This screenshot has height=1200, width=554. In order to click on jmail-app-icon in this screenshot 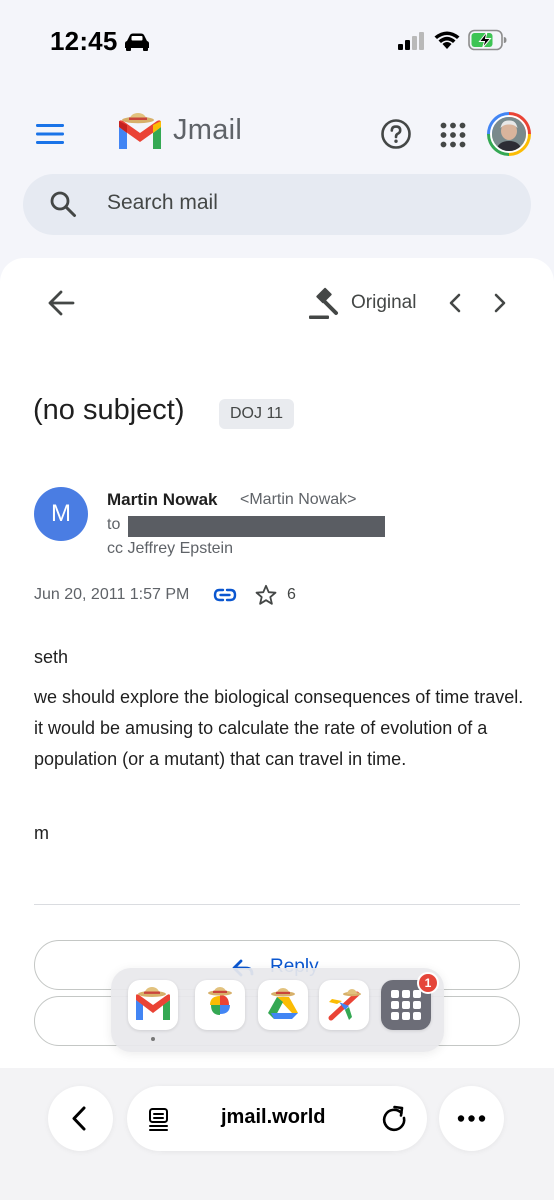, I will do `click(153, 1003)`.